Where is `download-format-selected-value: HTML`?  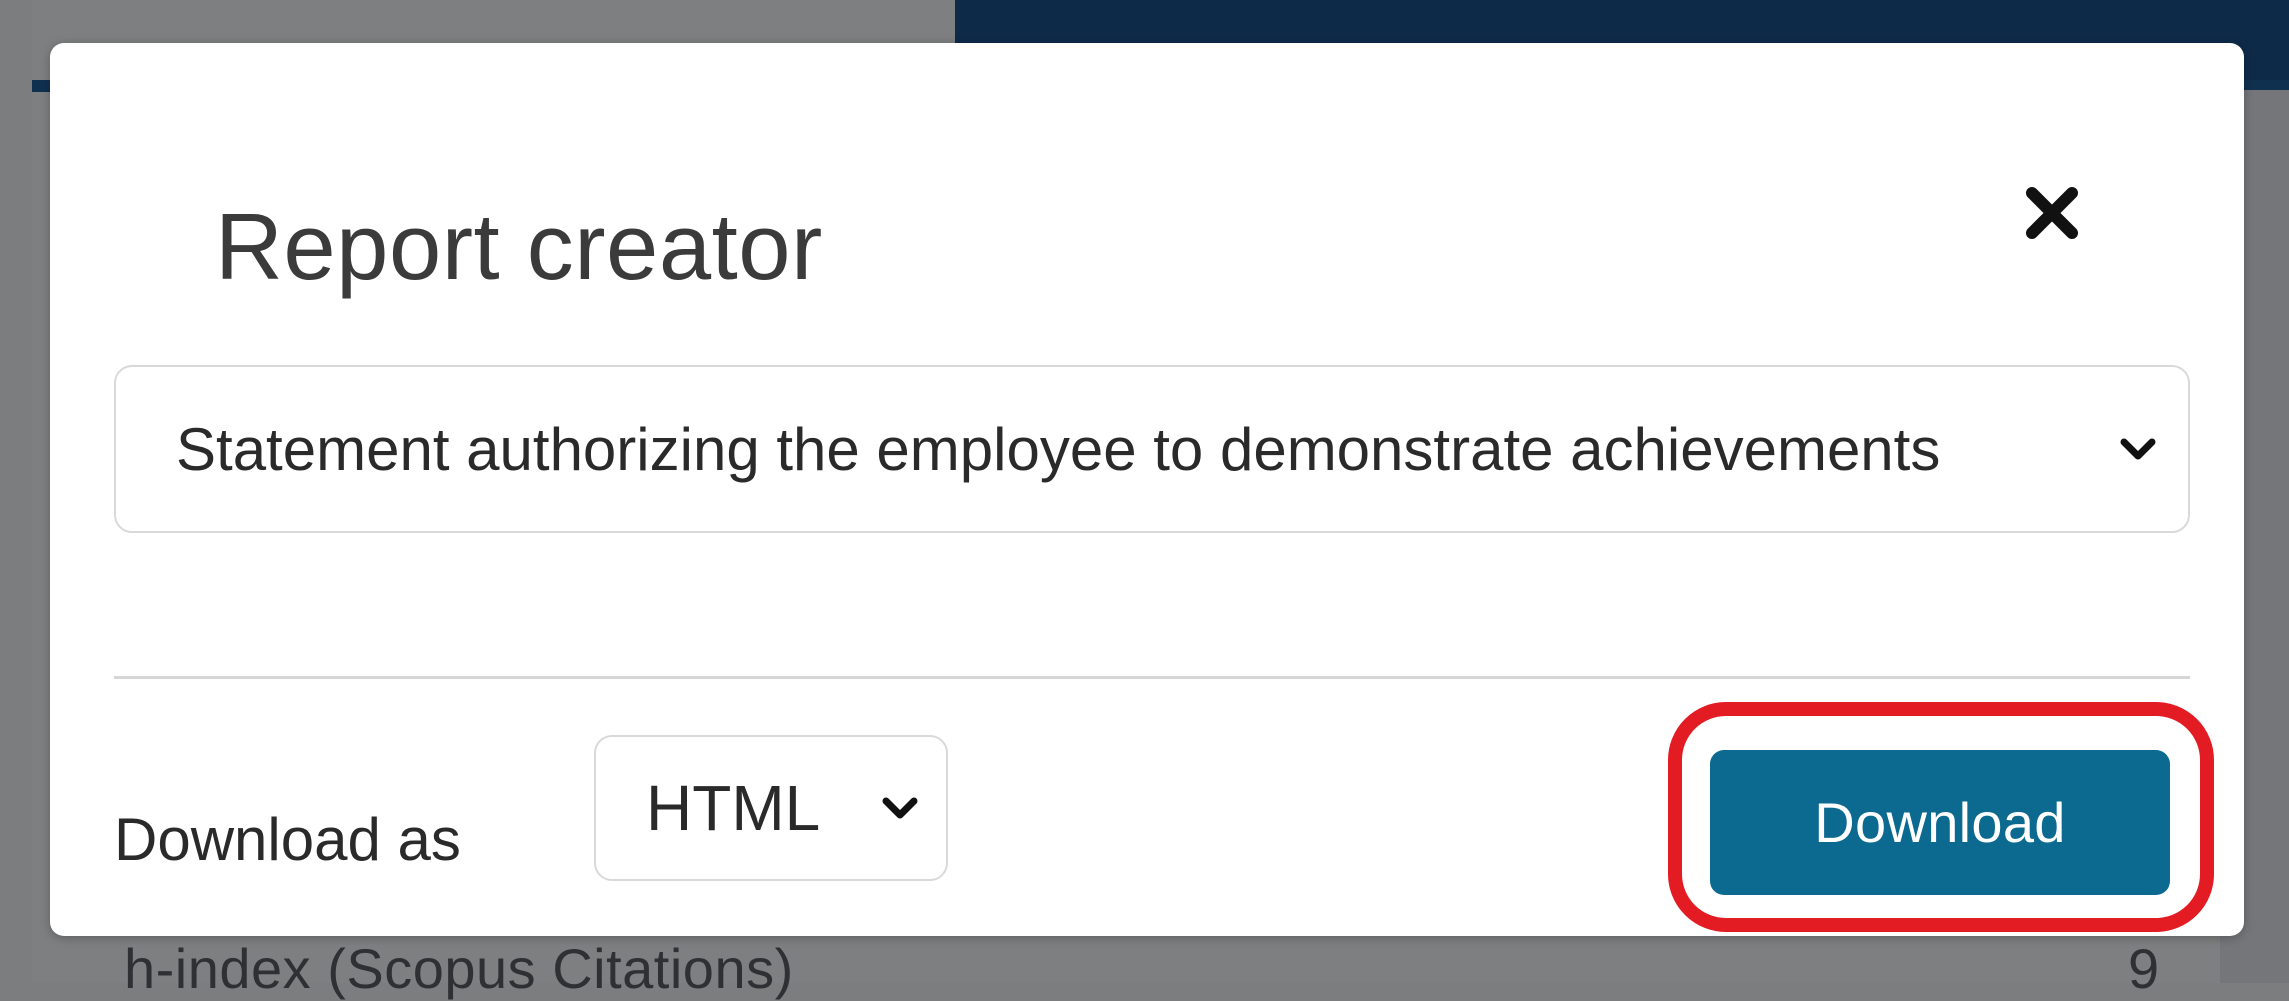
download-format-selected-value: HTML is located at coordinates (733, 808).